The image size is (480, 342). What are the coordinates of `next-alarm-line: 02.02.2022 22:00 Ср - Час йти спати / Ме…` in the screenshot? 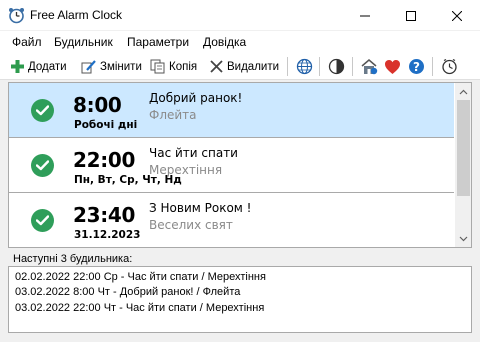 It's located at (140, 277).